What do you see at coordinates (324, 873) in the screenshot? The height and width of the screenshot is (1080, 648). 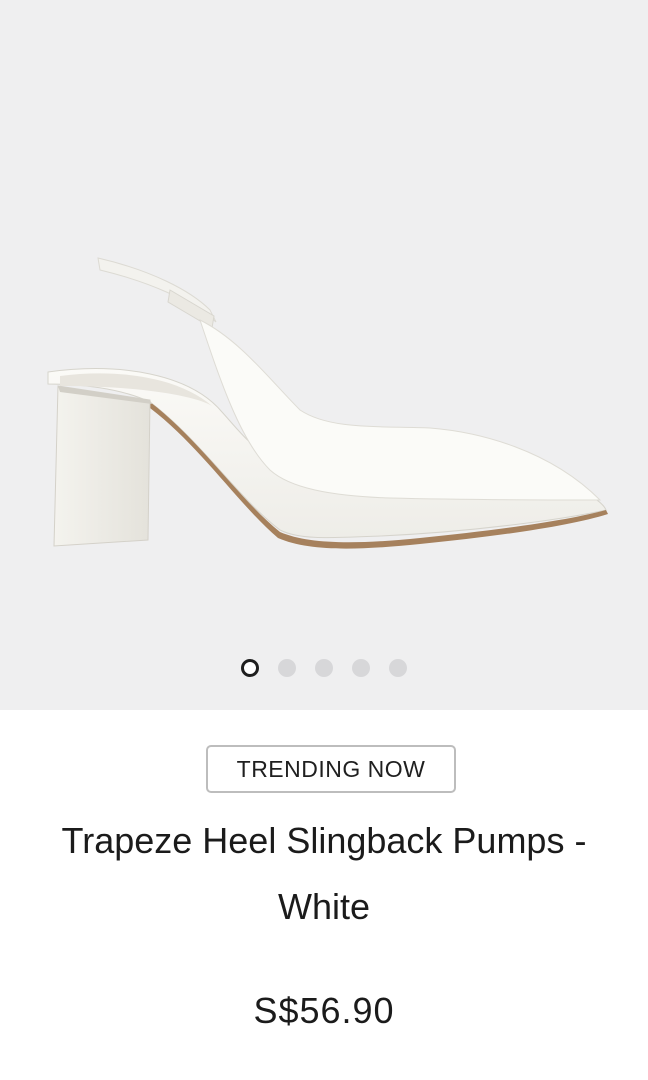 I see `product-title: Trapeze Heel Slingback Pumps - White` at bounding box center [324, 873].